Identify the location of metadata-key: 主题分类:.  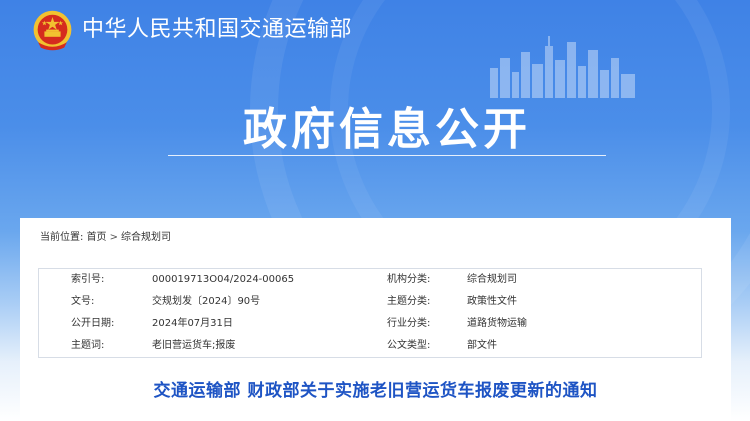
(409, 301).